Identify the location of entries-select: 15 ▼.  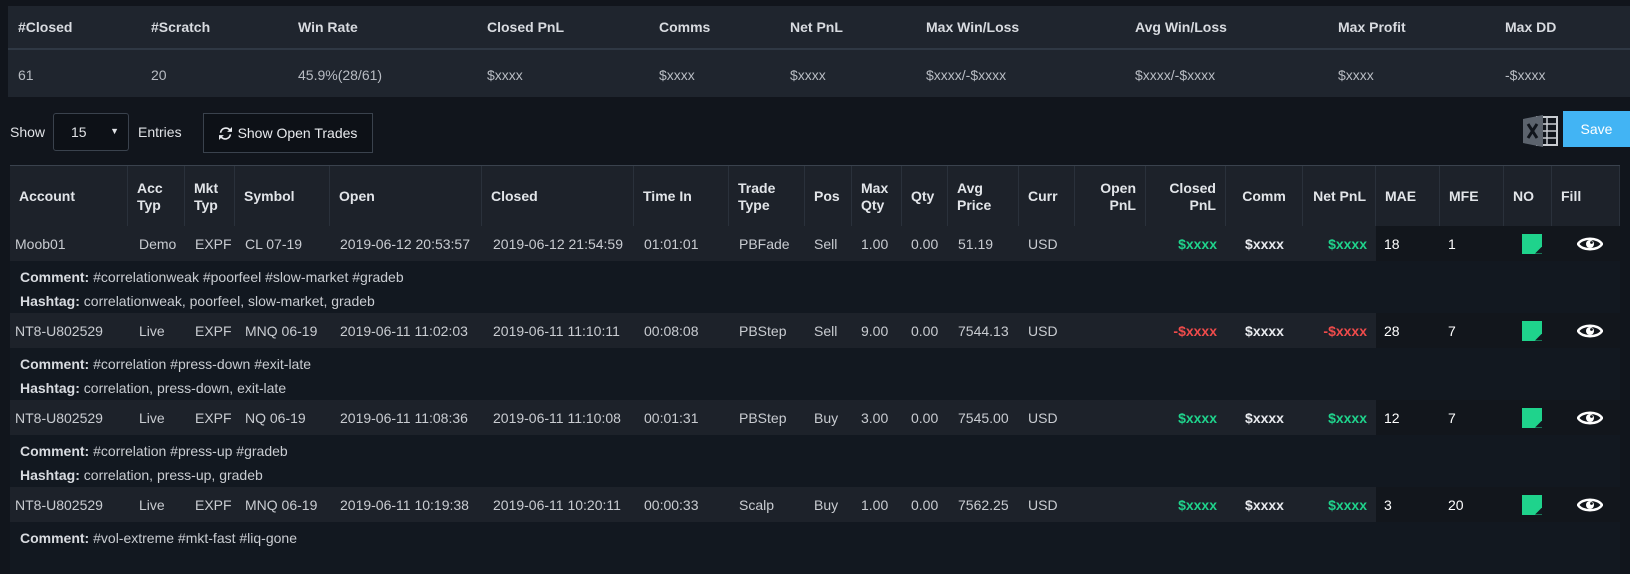
(91, 132).